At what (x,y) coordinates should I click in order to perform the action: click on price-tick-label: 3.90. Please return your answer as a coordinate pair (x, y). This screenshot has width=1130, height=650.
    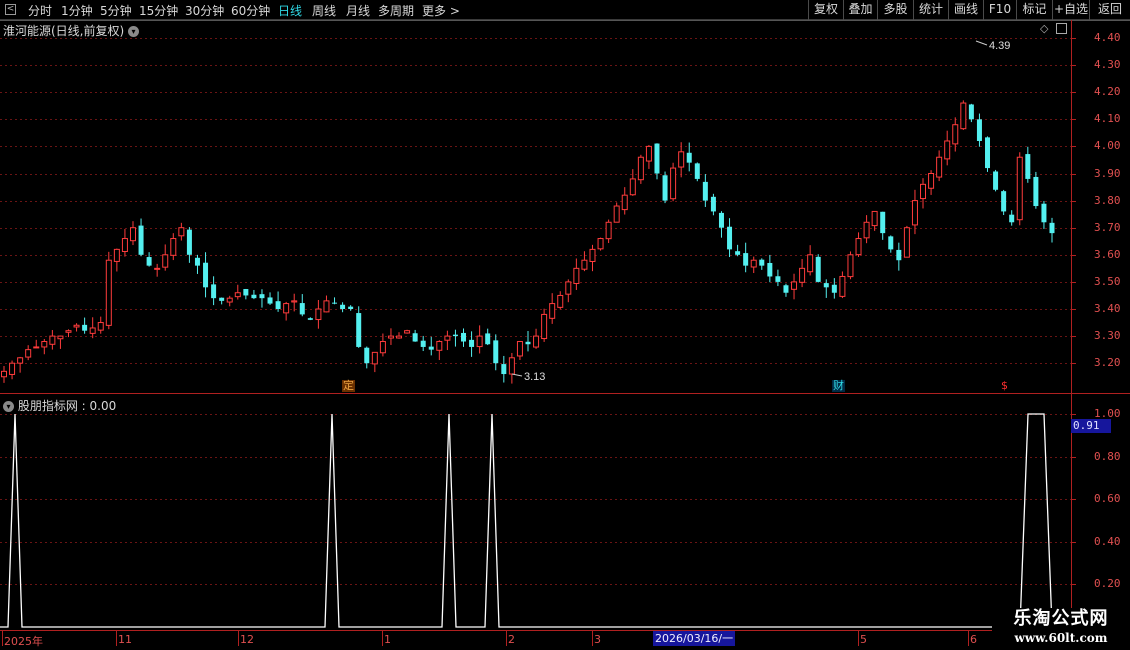
    Looking at the image, I should click on (1107, 173).